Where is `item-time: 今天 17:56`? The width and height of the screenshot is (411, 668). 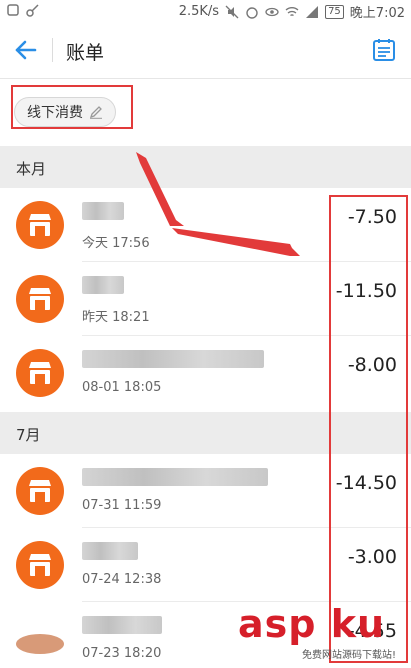
item-time: 今天 17:56 is located at coordinates (116, 243).